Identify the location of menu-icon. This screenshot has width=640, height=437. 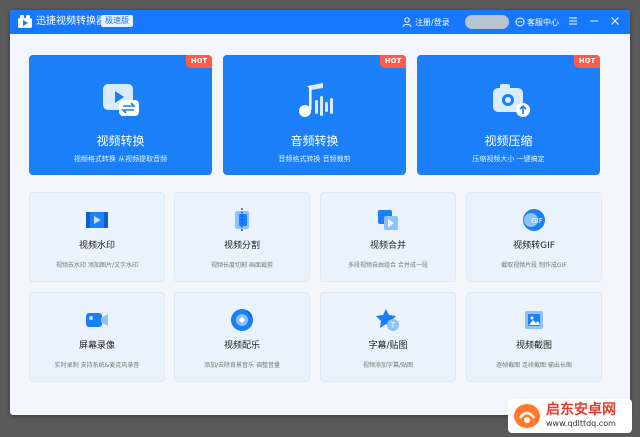
(573, 21).